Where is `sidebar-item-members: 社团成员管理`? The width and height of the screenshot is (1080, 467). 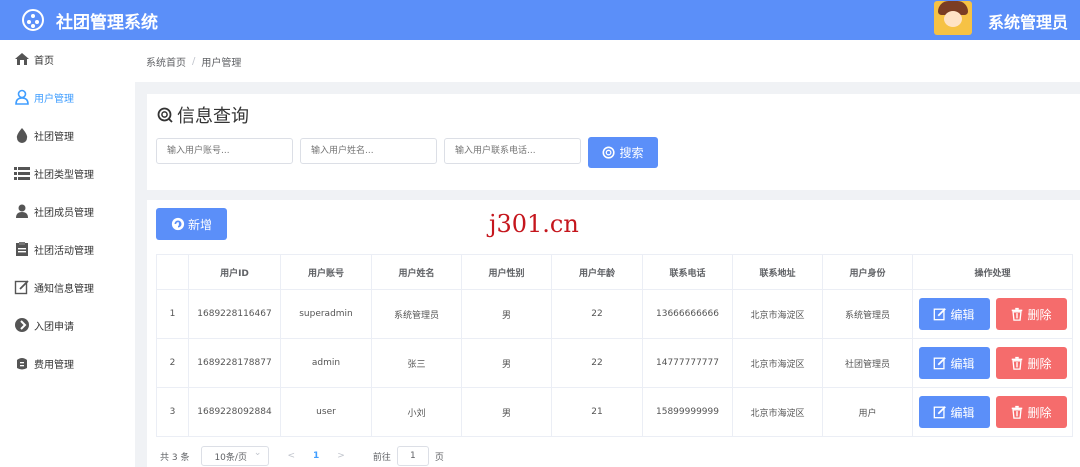
sidebar-item-members: 社团成员管理 is located at coordinates (67, 211).